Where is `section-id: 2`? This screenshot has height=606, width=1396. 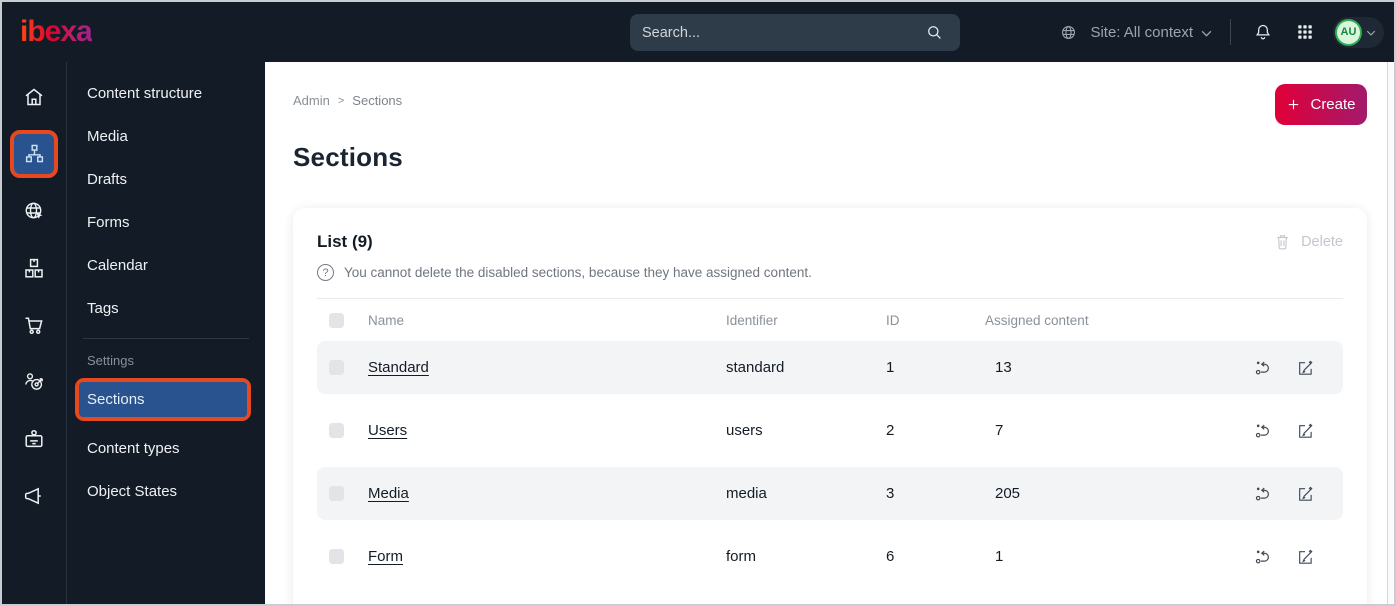
section-id: 2 is located at coordinates (890, 430).